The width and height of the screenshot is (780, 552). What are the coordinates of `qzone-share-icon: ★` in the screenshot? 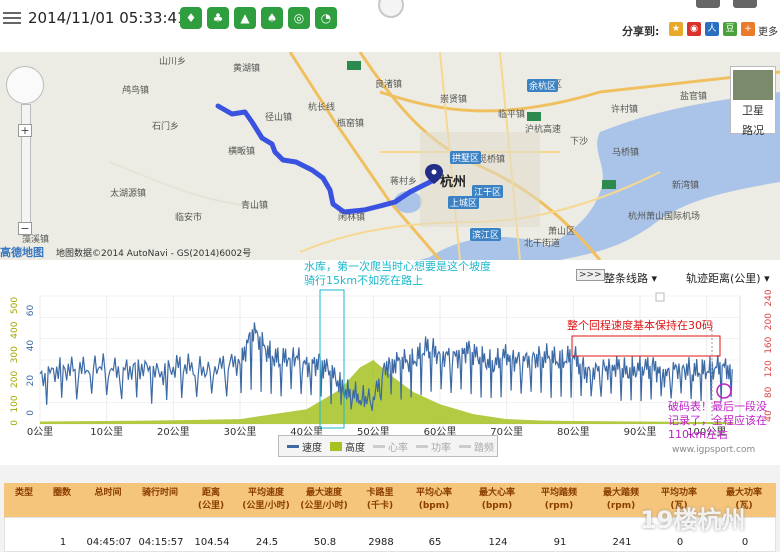 It's located at (676, 29).